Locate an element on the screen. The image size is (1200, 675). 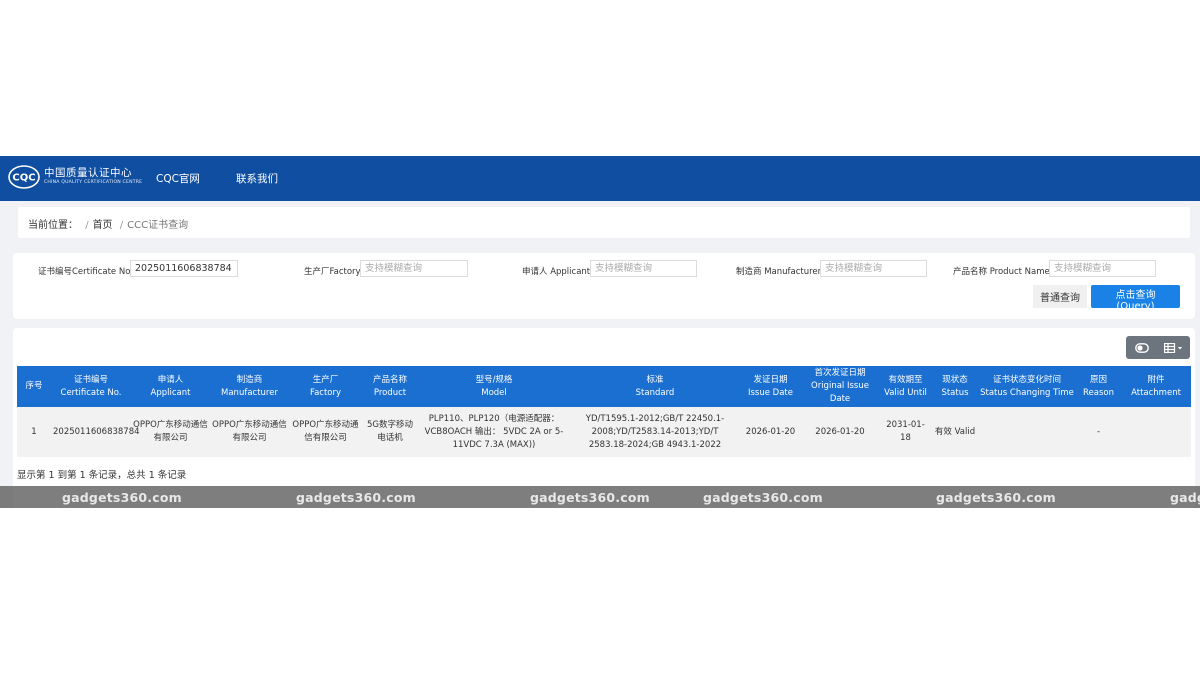
col-header-certificate-no: 证书编号 Certificate No. is located at coordinates (91, 386).